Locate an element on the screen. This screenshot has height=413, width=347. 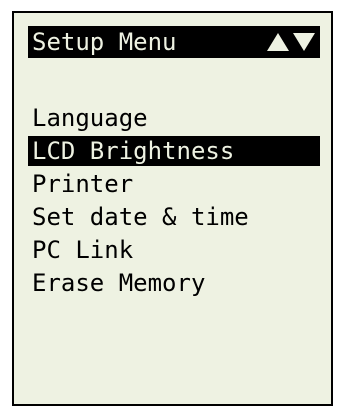
triangle-up-icon is located at coordinates (278, 42).